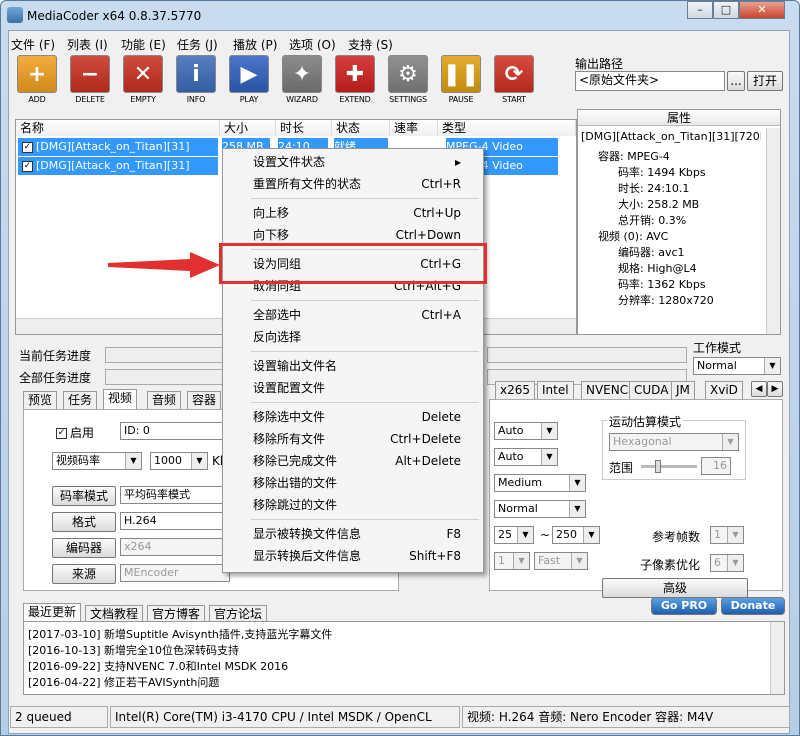 This screenshot has height=736, width=800. What do you see at coordinates (607, 390) in the screenshot?
I see `tab-nvenc: NVENC` at bounding box center [607, 390].